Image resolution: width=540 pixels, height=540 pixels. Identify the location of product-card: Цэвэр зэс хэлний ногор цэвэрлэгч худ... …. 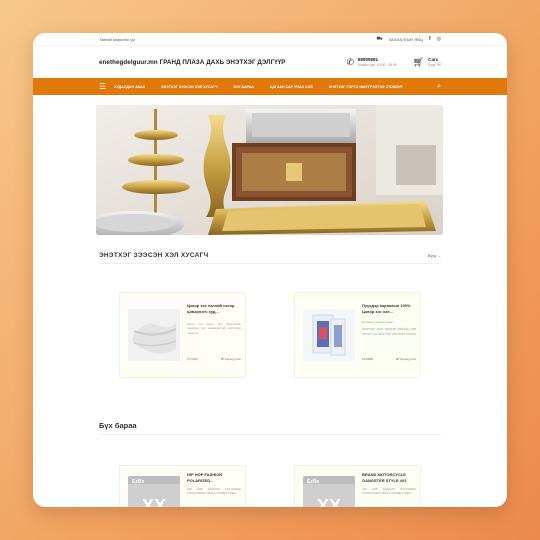
(182, 335).